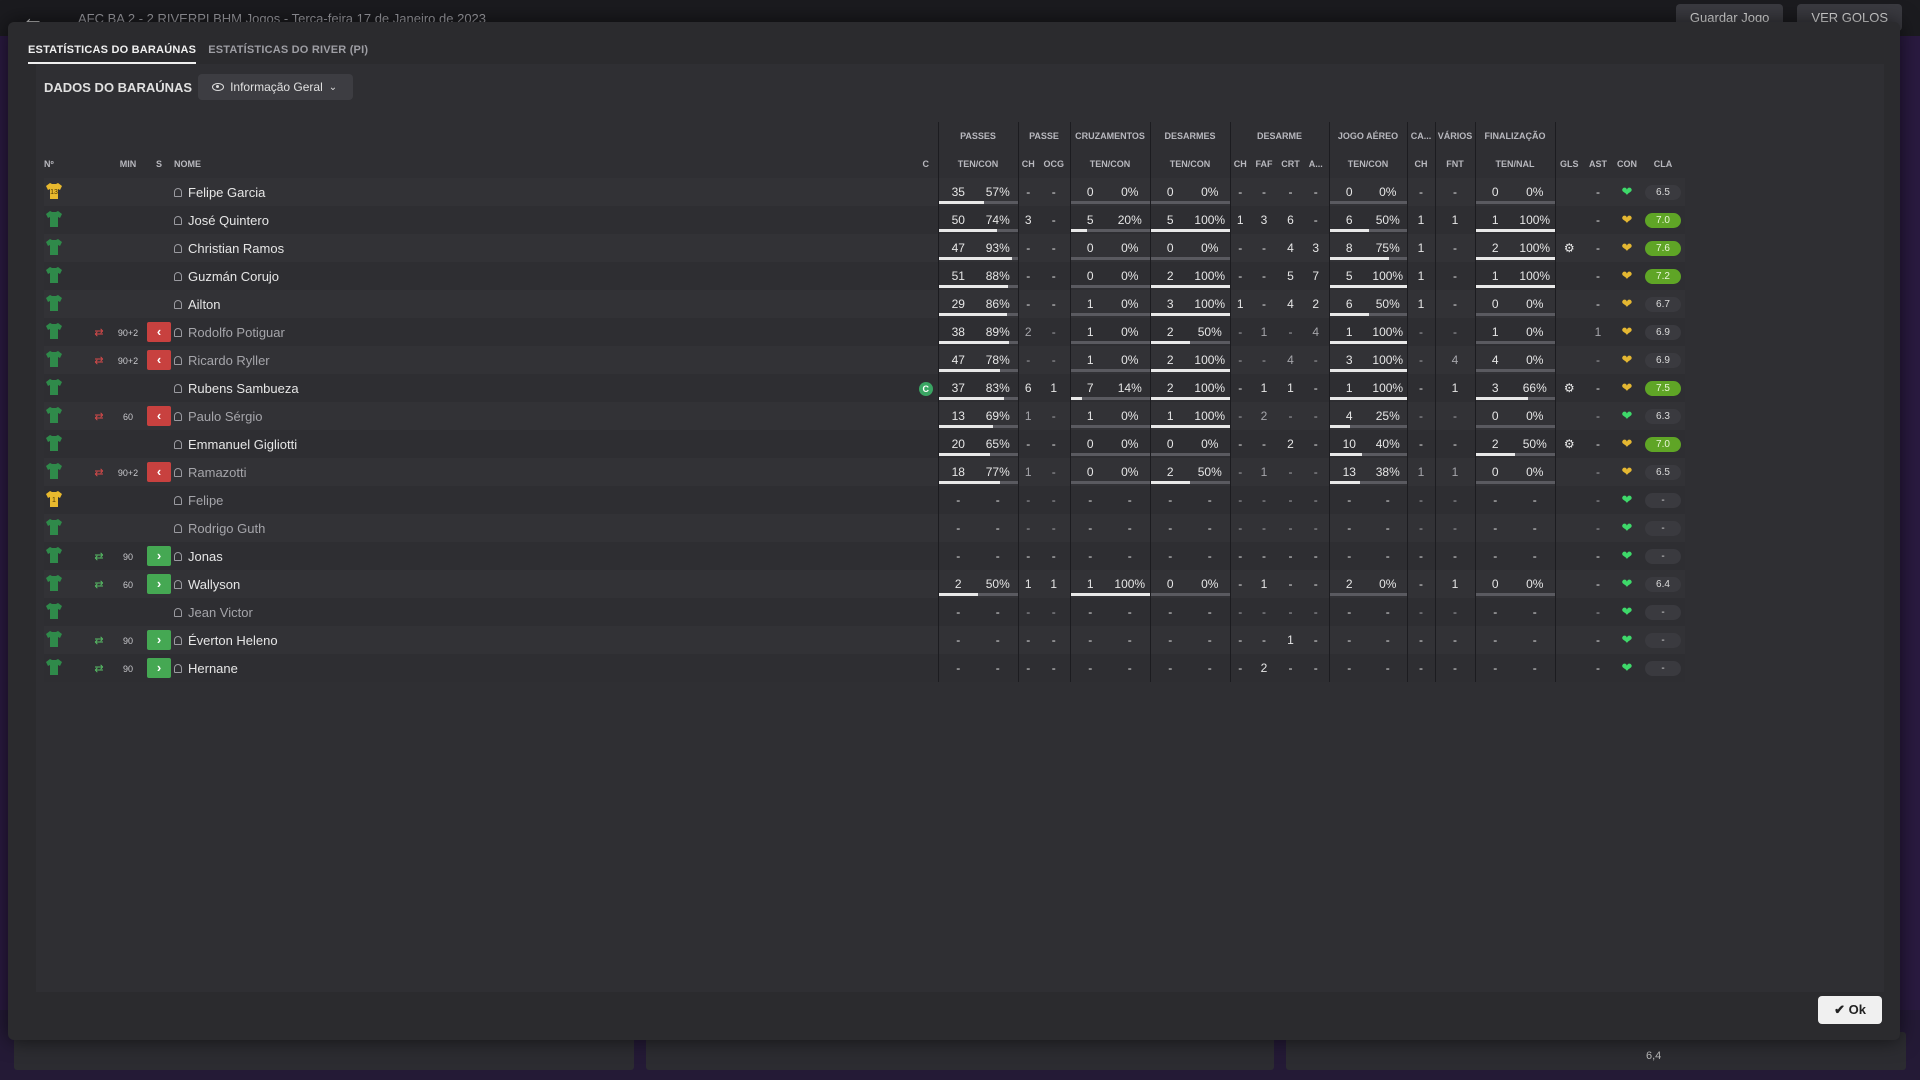 The height and width of the screenshot is (1080, 1920). I want to click on crosses-pct-cell: -, so click(1130, 640).